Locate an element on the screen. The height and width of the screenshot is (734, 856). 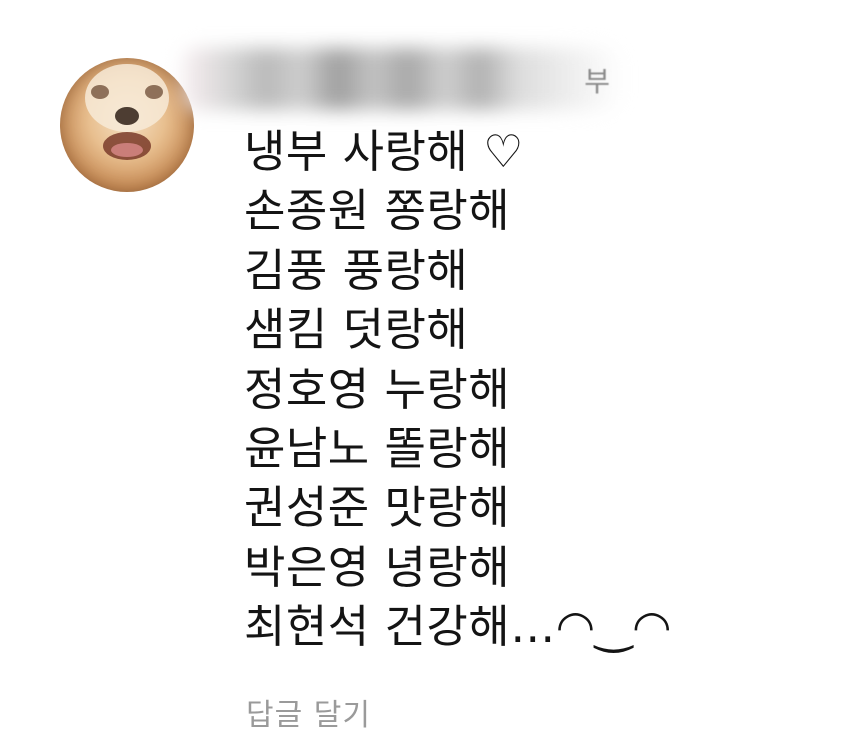
puppy-icon is located at coordinates (127, 112).